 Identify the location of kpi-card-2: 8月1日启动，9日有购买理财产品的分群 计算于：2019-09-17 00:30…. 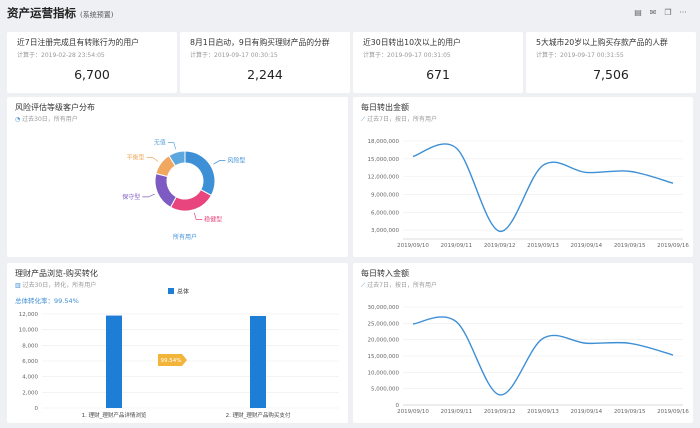
(265, 62).